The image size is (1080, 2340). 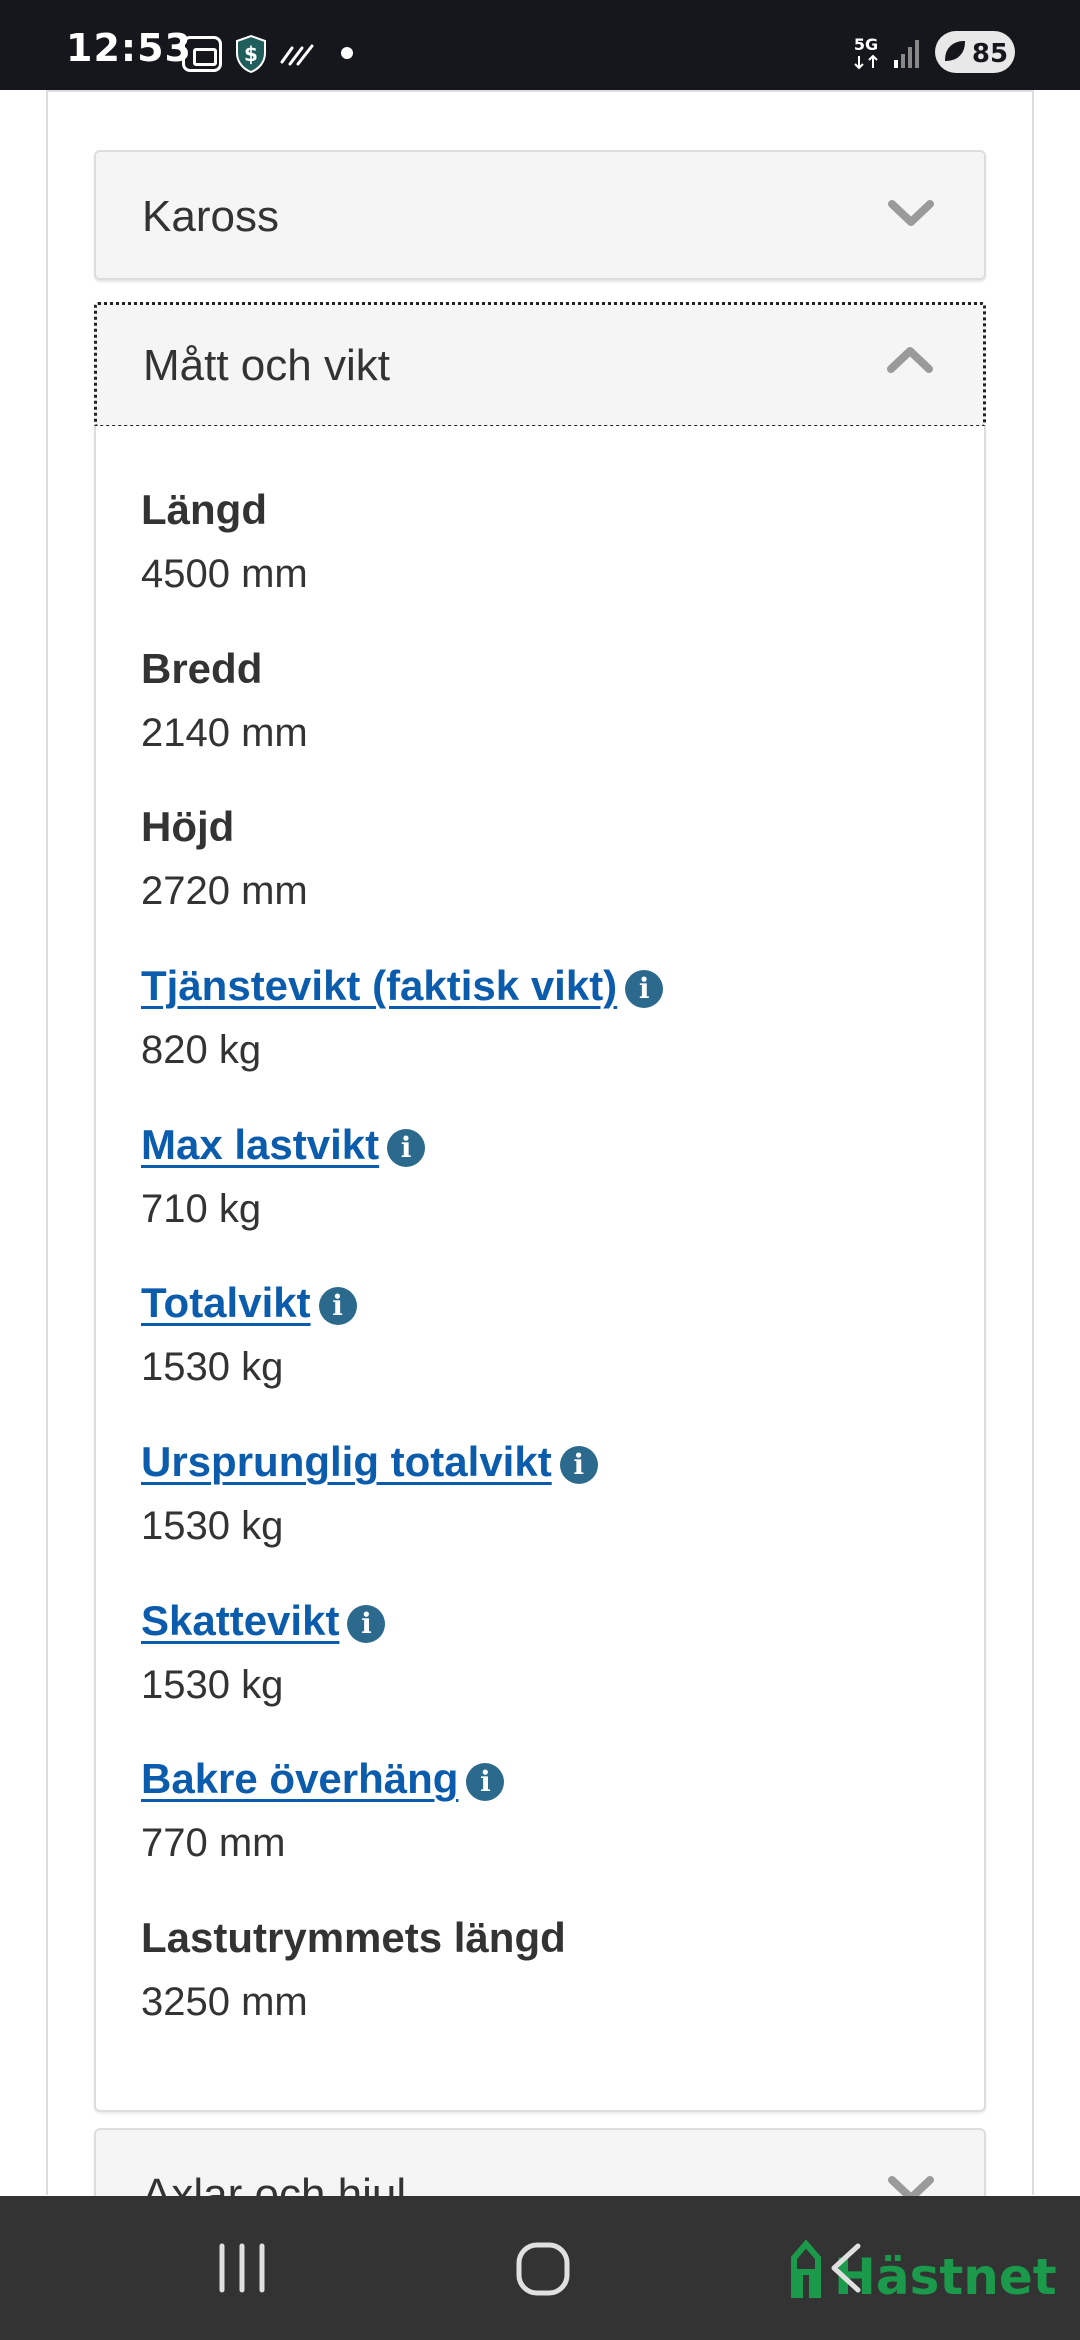 I want to click on shield-dollar-icon: $, so click(x=251, y=54).